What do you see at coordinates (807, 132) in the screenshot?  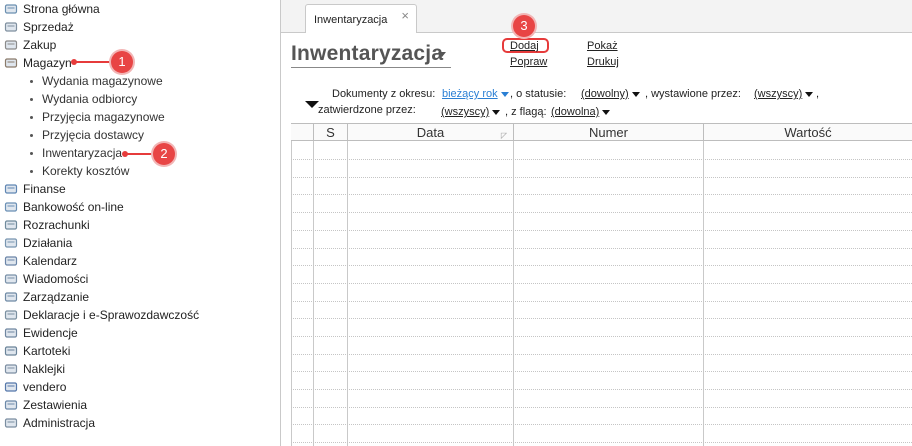 I see `column-header-wartosc: Wartość` at bounding box center [807, 132].